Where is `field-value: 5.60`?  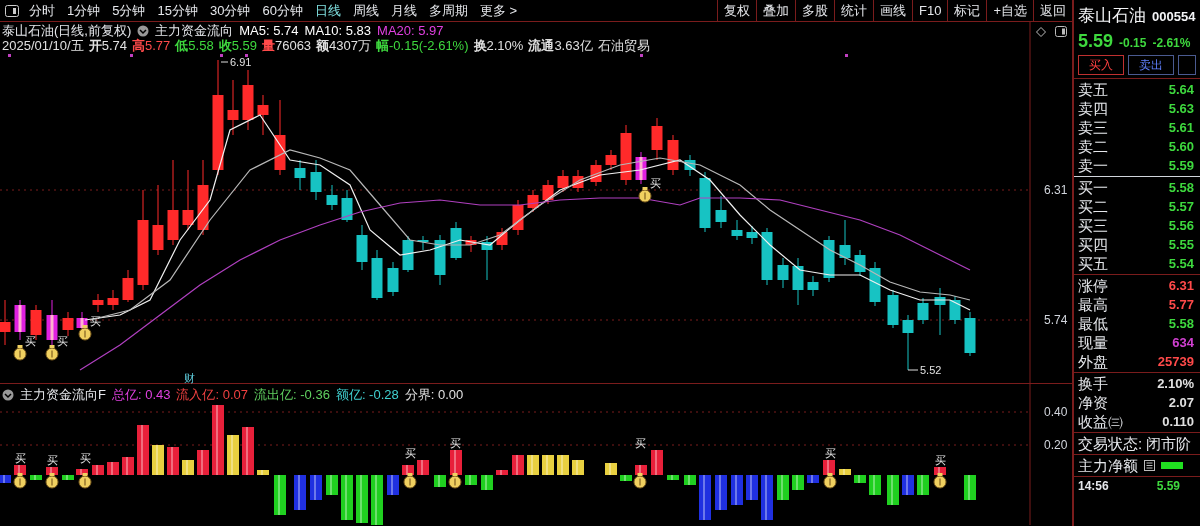
field-value: 5.60 is located at coordinates (1181, 146).